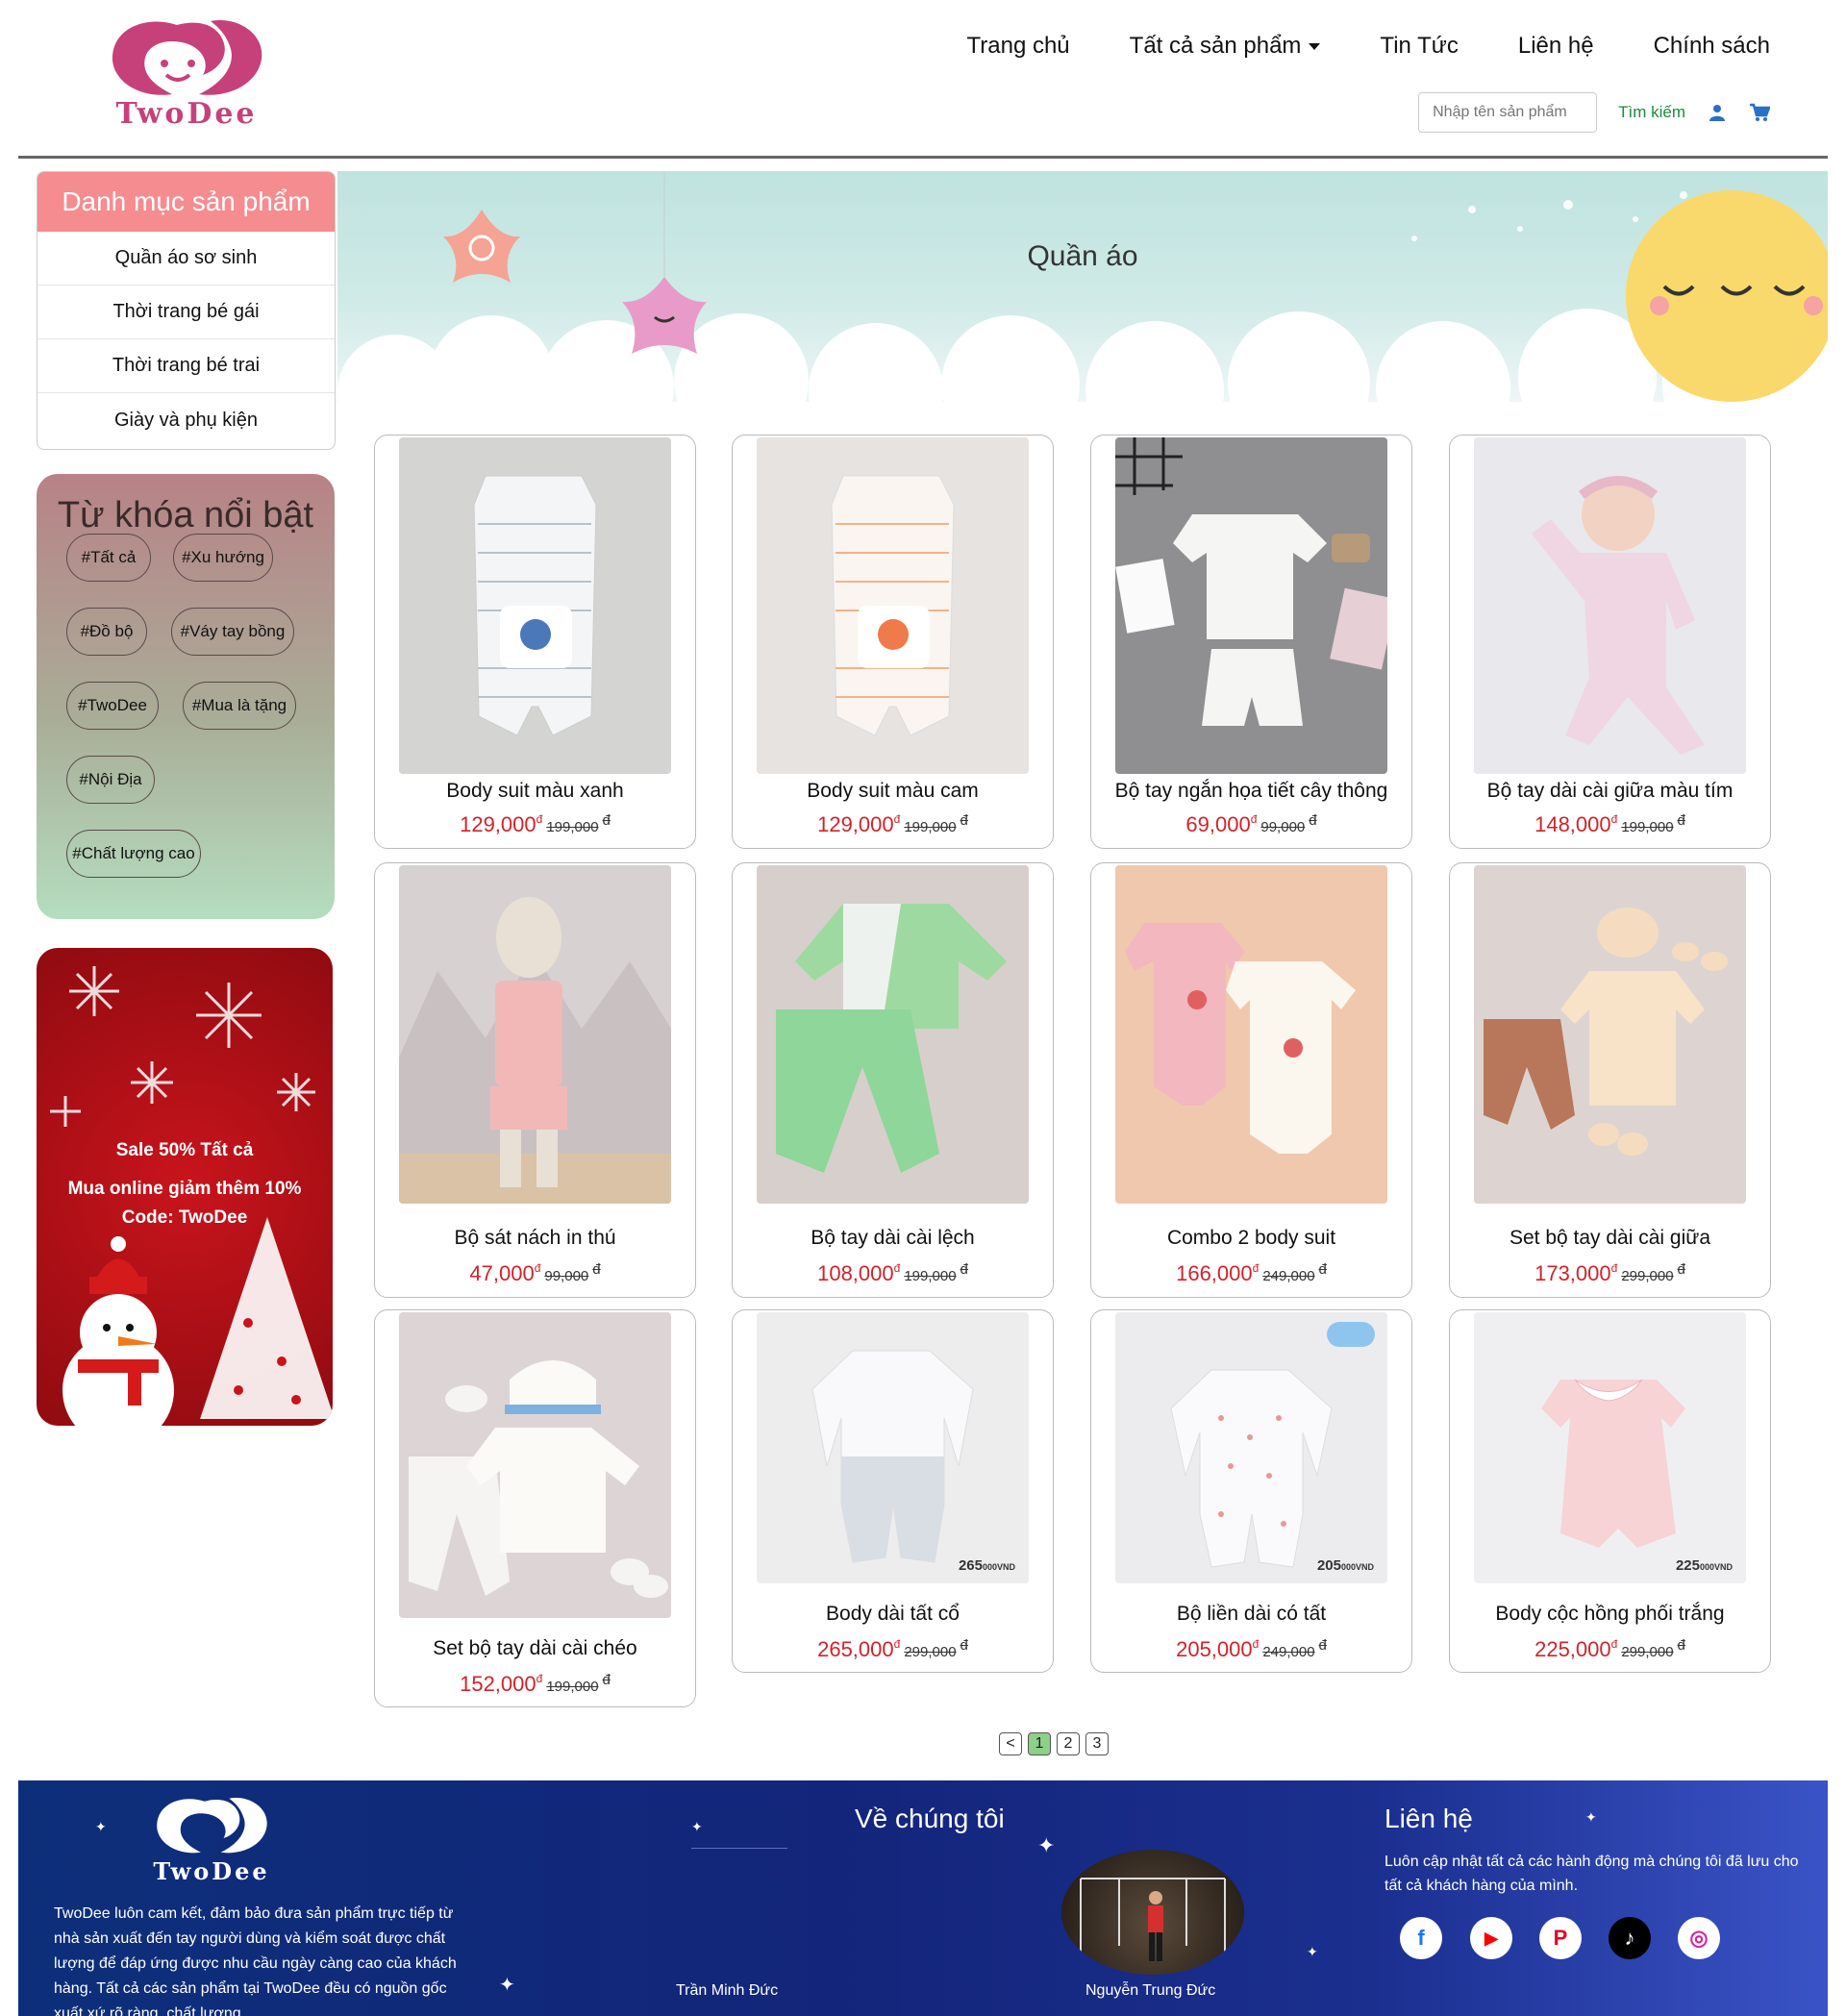  What do you see at coordinates (1699, 1938) in the screenshot?
I see `instagram-icon: ◎` at bounding box center [1699, 1938].